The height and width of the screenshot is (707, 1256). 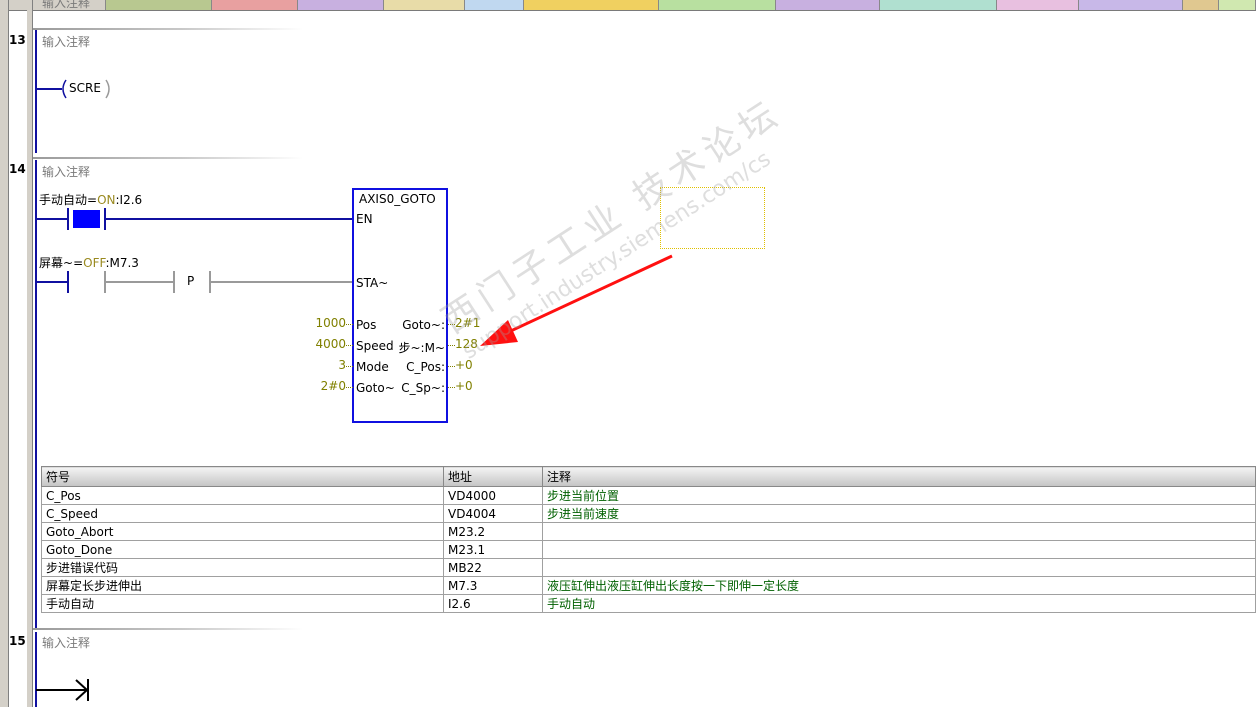 I want to click on scre-coil-label: SCRE, so click(x=85, y=88).